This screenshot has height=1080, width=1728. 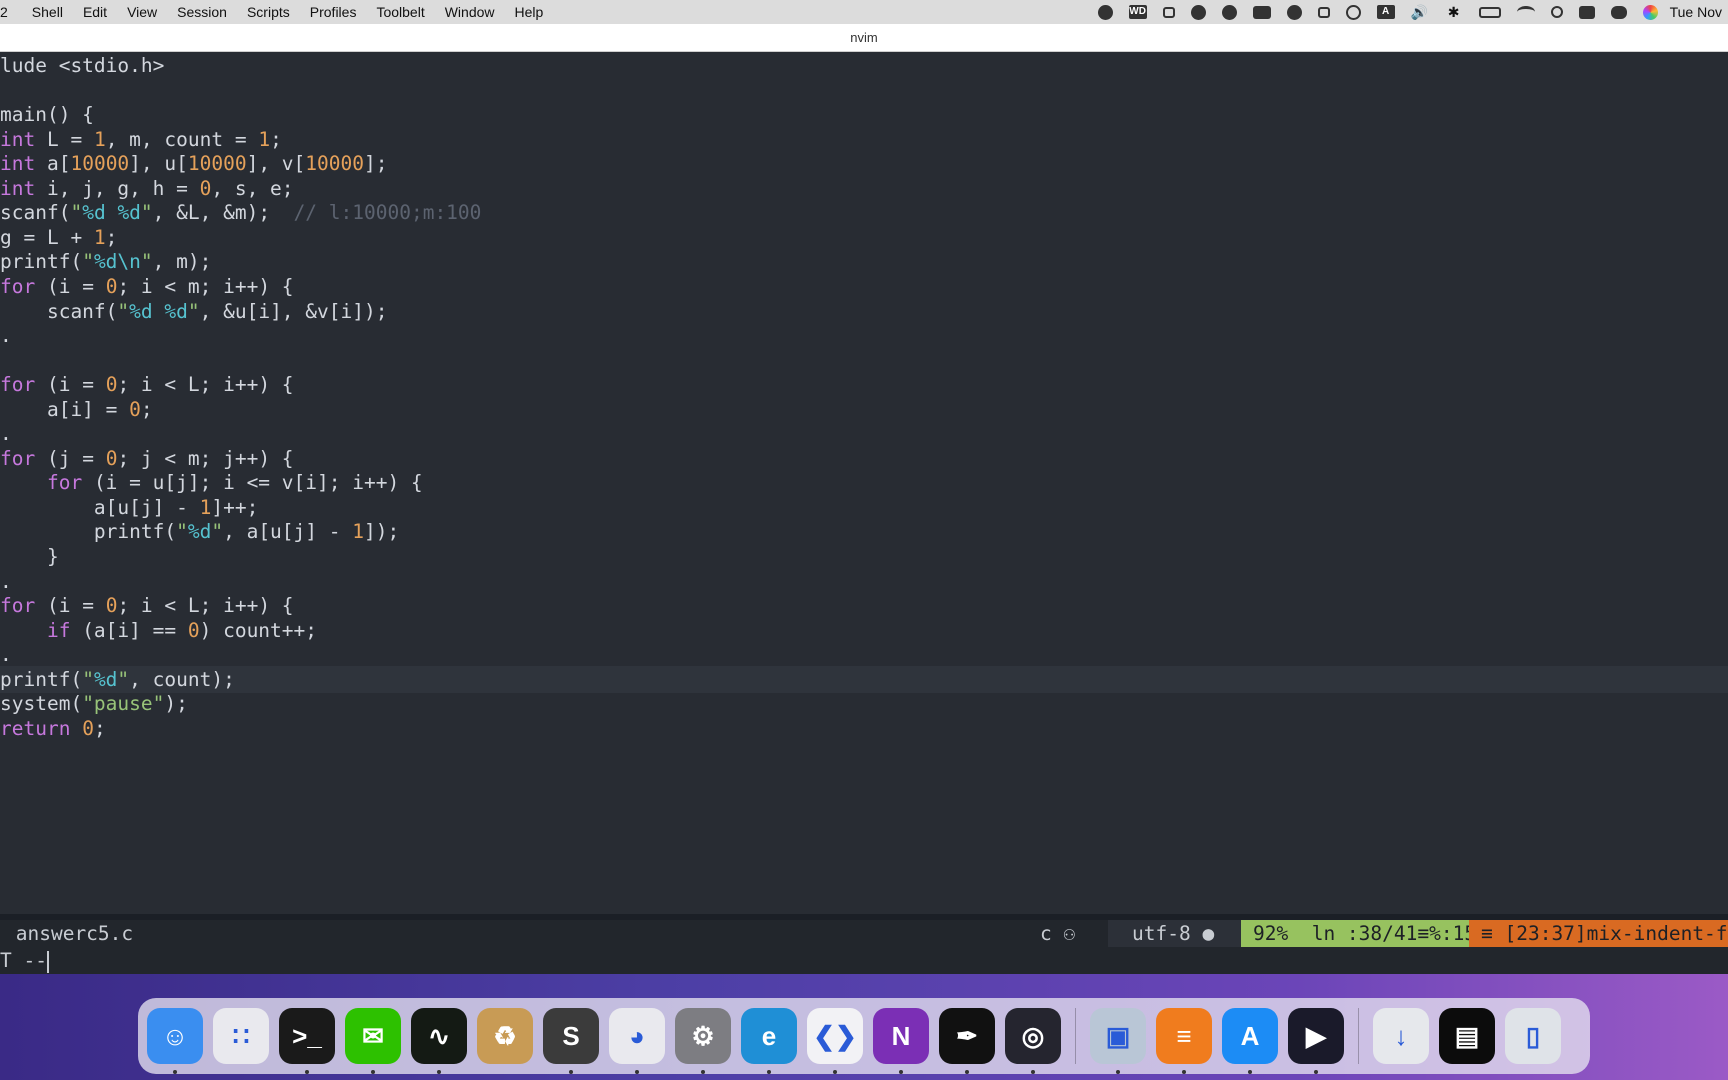 What do you see at coordinates (1409, 12) in the screenshot?
I see `status-icons: WD A 🔊 ✱ Tue Nov` at bounding box center [1409, 12].